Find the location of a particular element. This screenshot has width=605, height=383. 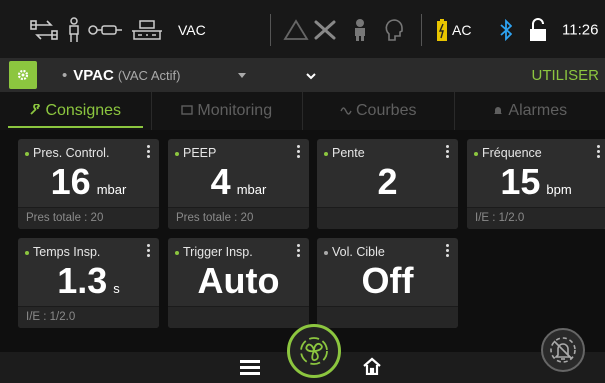

tab-bar: Consignes Monitoring Courbes Alarmes is located at coordinates (302, 111).